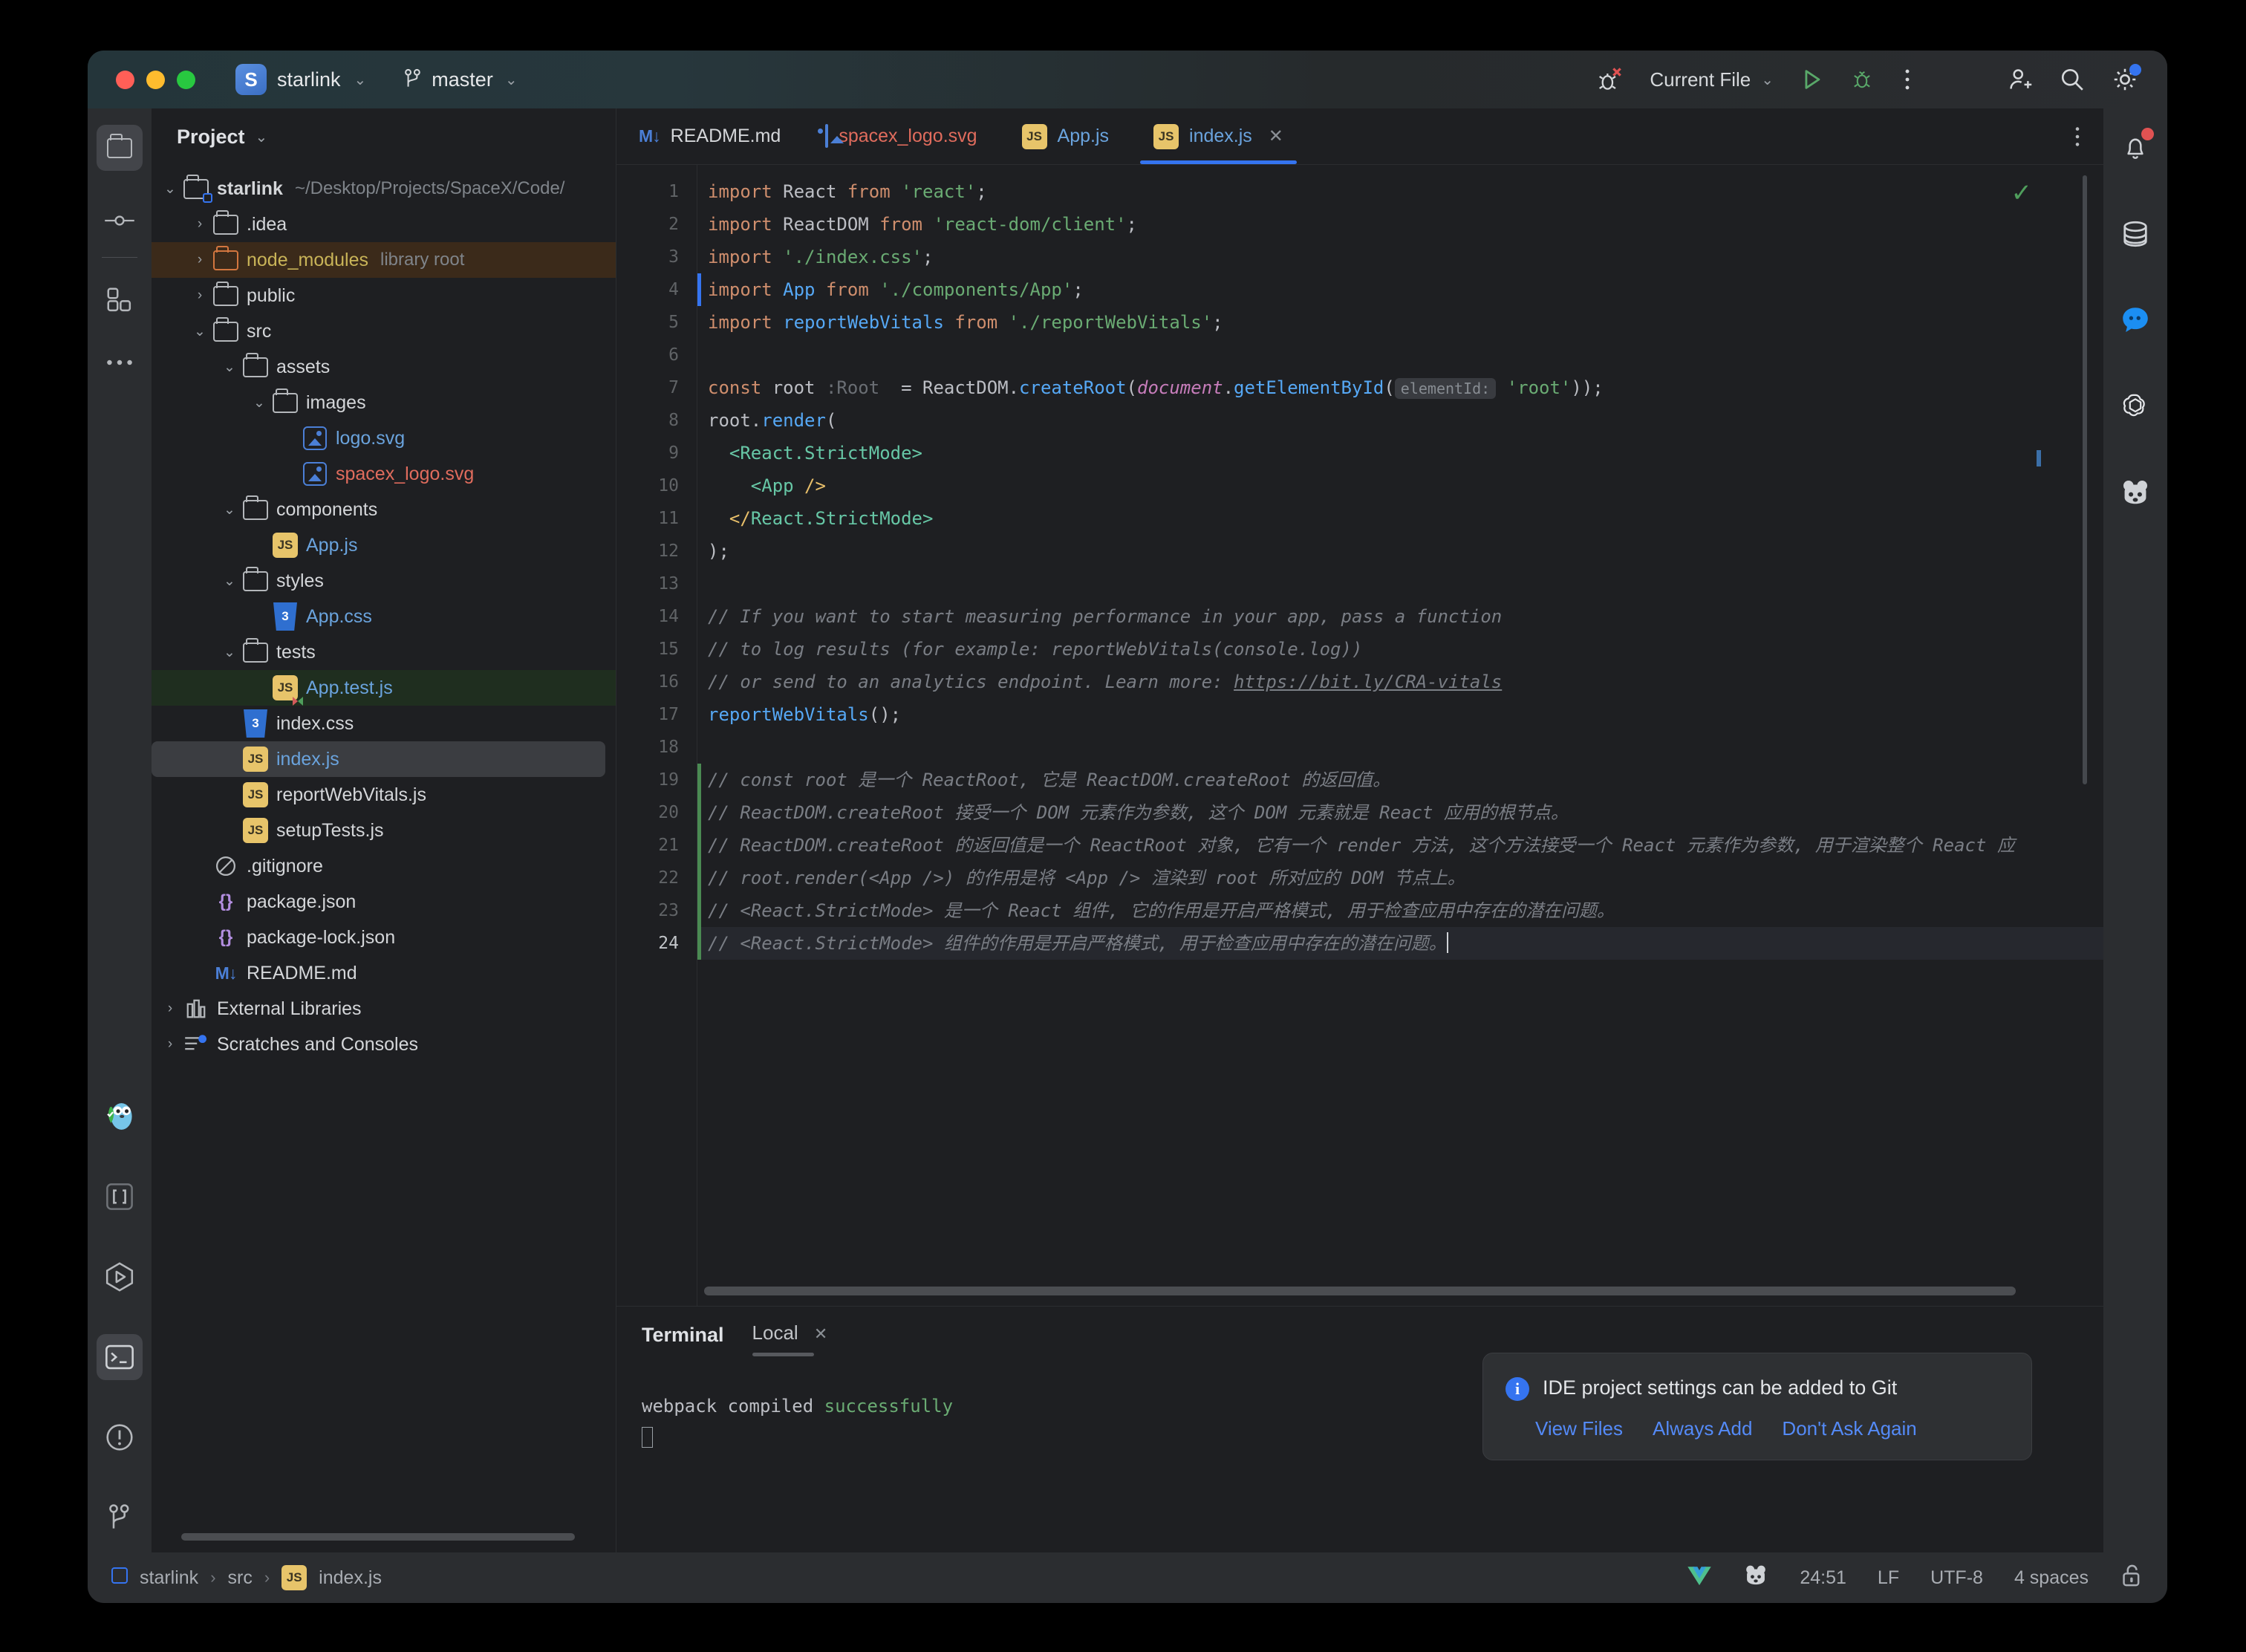 Image resolution: width=2246 pixels, height=1652 pixels. Describe the element at coordinates (120, 1437) in the screenshot. I see `sidebar-item-problems` at that location.